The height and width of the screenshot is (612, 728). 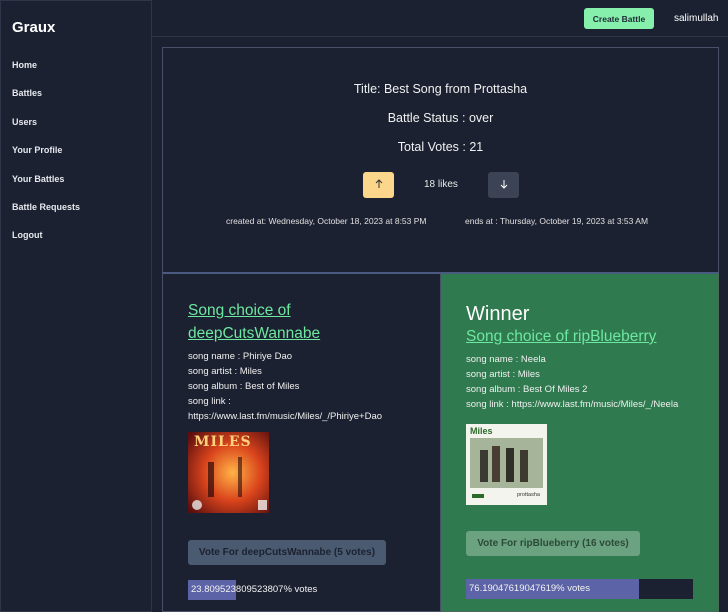 What do you see at coordinates (529, 588) in the screenshot?
I see `vote-percent-right: 76.19047619047619% votes` at bounding box center [529, 588].